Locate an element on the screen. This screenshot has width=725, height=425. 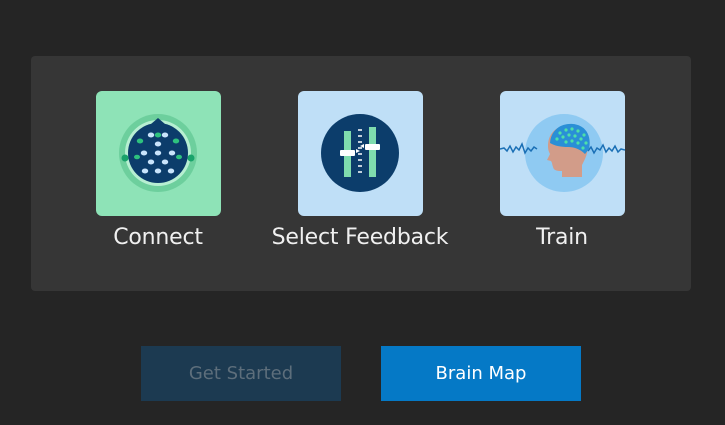
select-feedback-tile is located at coordinates (360, 153).